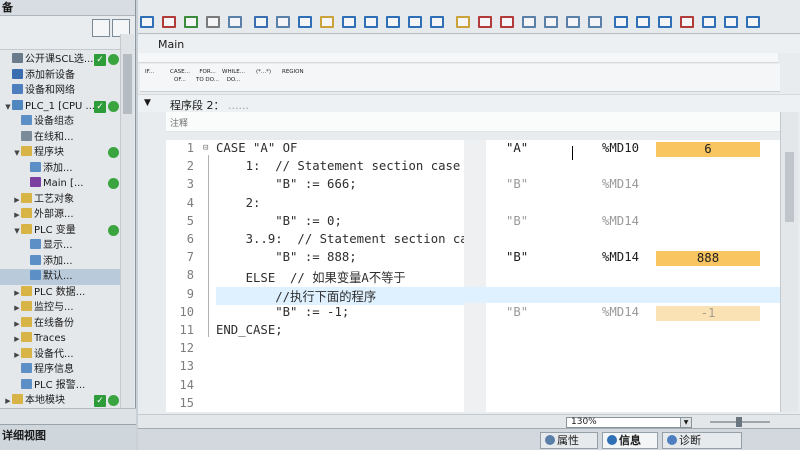 The image size is (800, 450). I want to click on tree-item: ▶ 工艺对象, so click(60, 200).